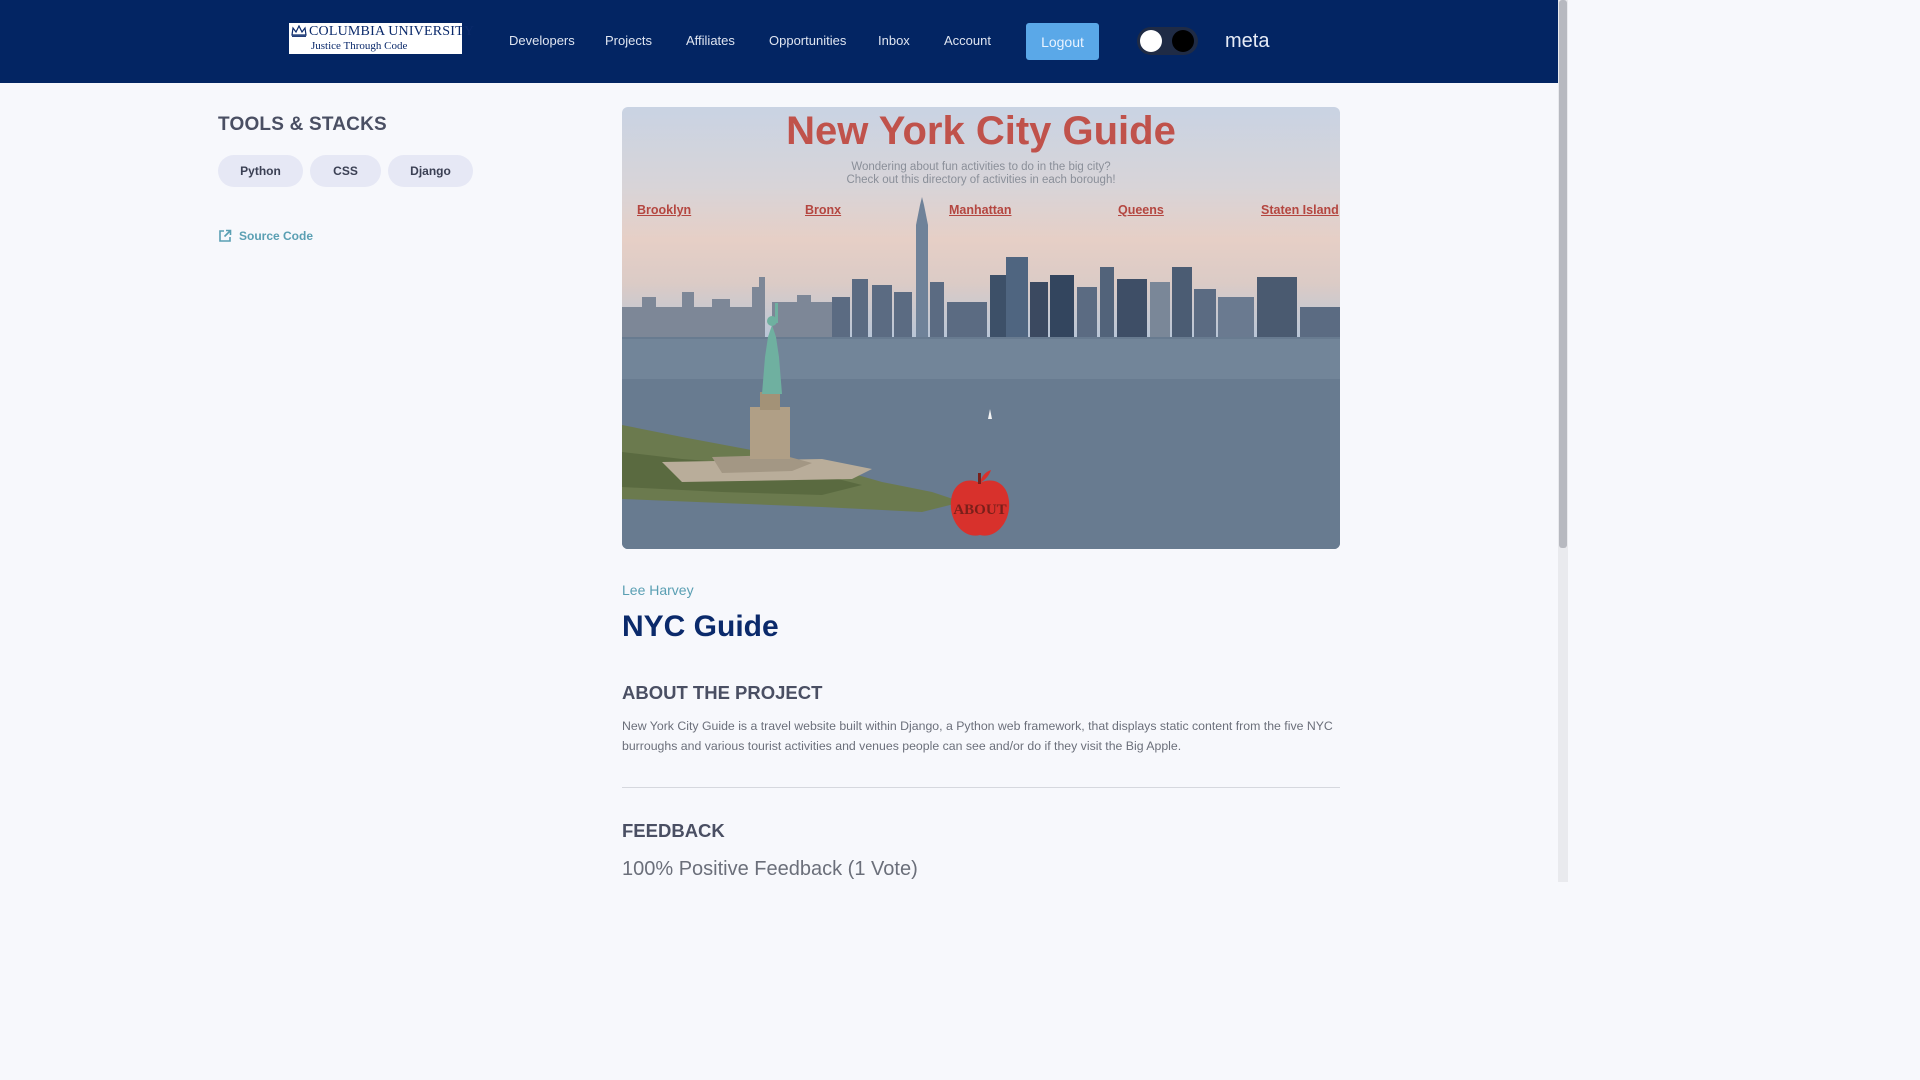 The height and width of the screenshot is (1080, 1920). I want to click on tools-stacks-heading: TOOLS & STACKS, so click(302, 124).